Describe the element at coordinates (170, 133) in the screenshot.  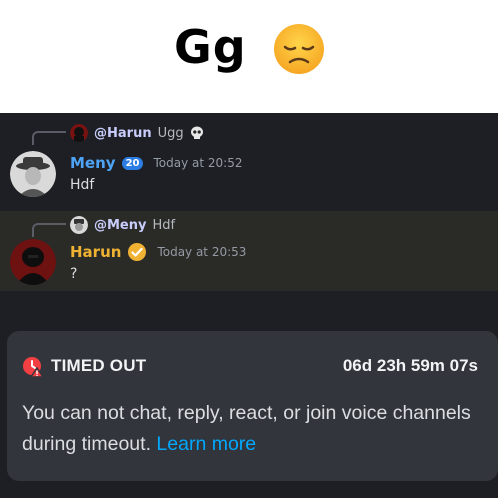
I see `reply-text: Ugg` at that location.